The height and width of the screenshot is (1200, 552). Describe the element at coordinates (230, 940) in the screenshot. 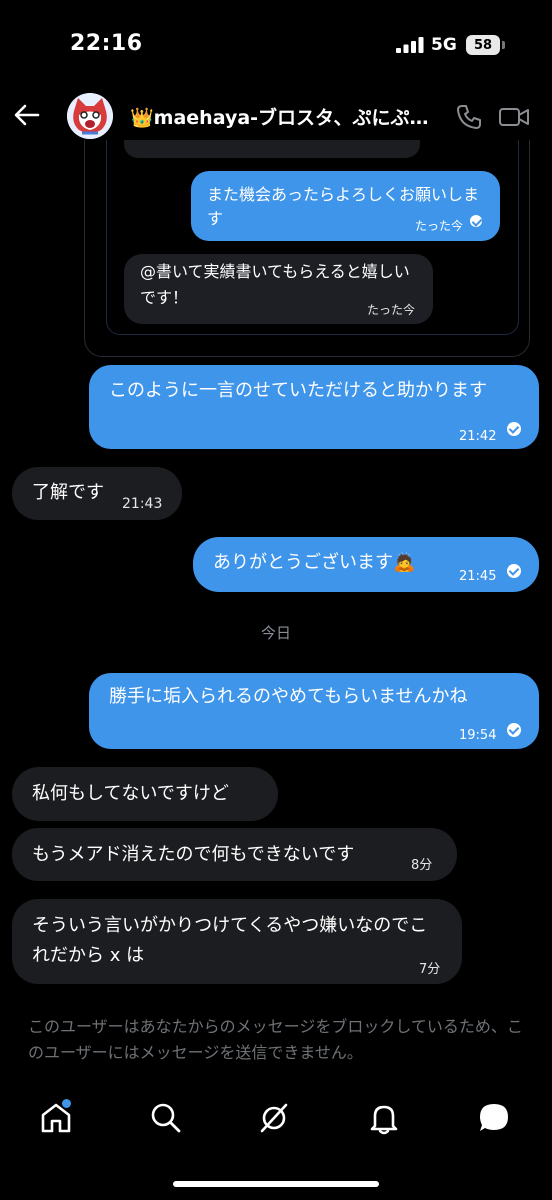

I see `message-text: そういう言いがかりつけてくるやつ嫌いなのでこれだから x は` at that location.